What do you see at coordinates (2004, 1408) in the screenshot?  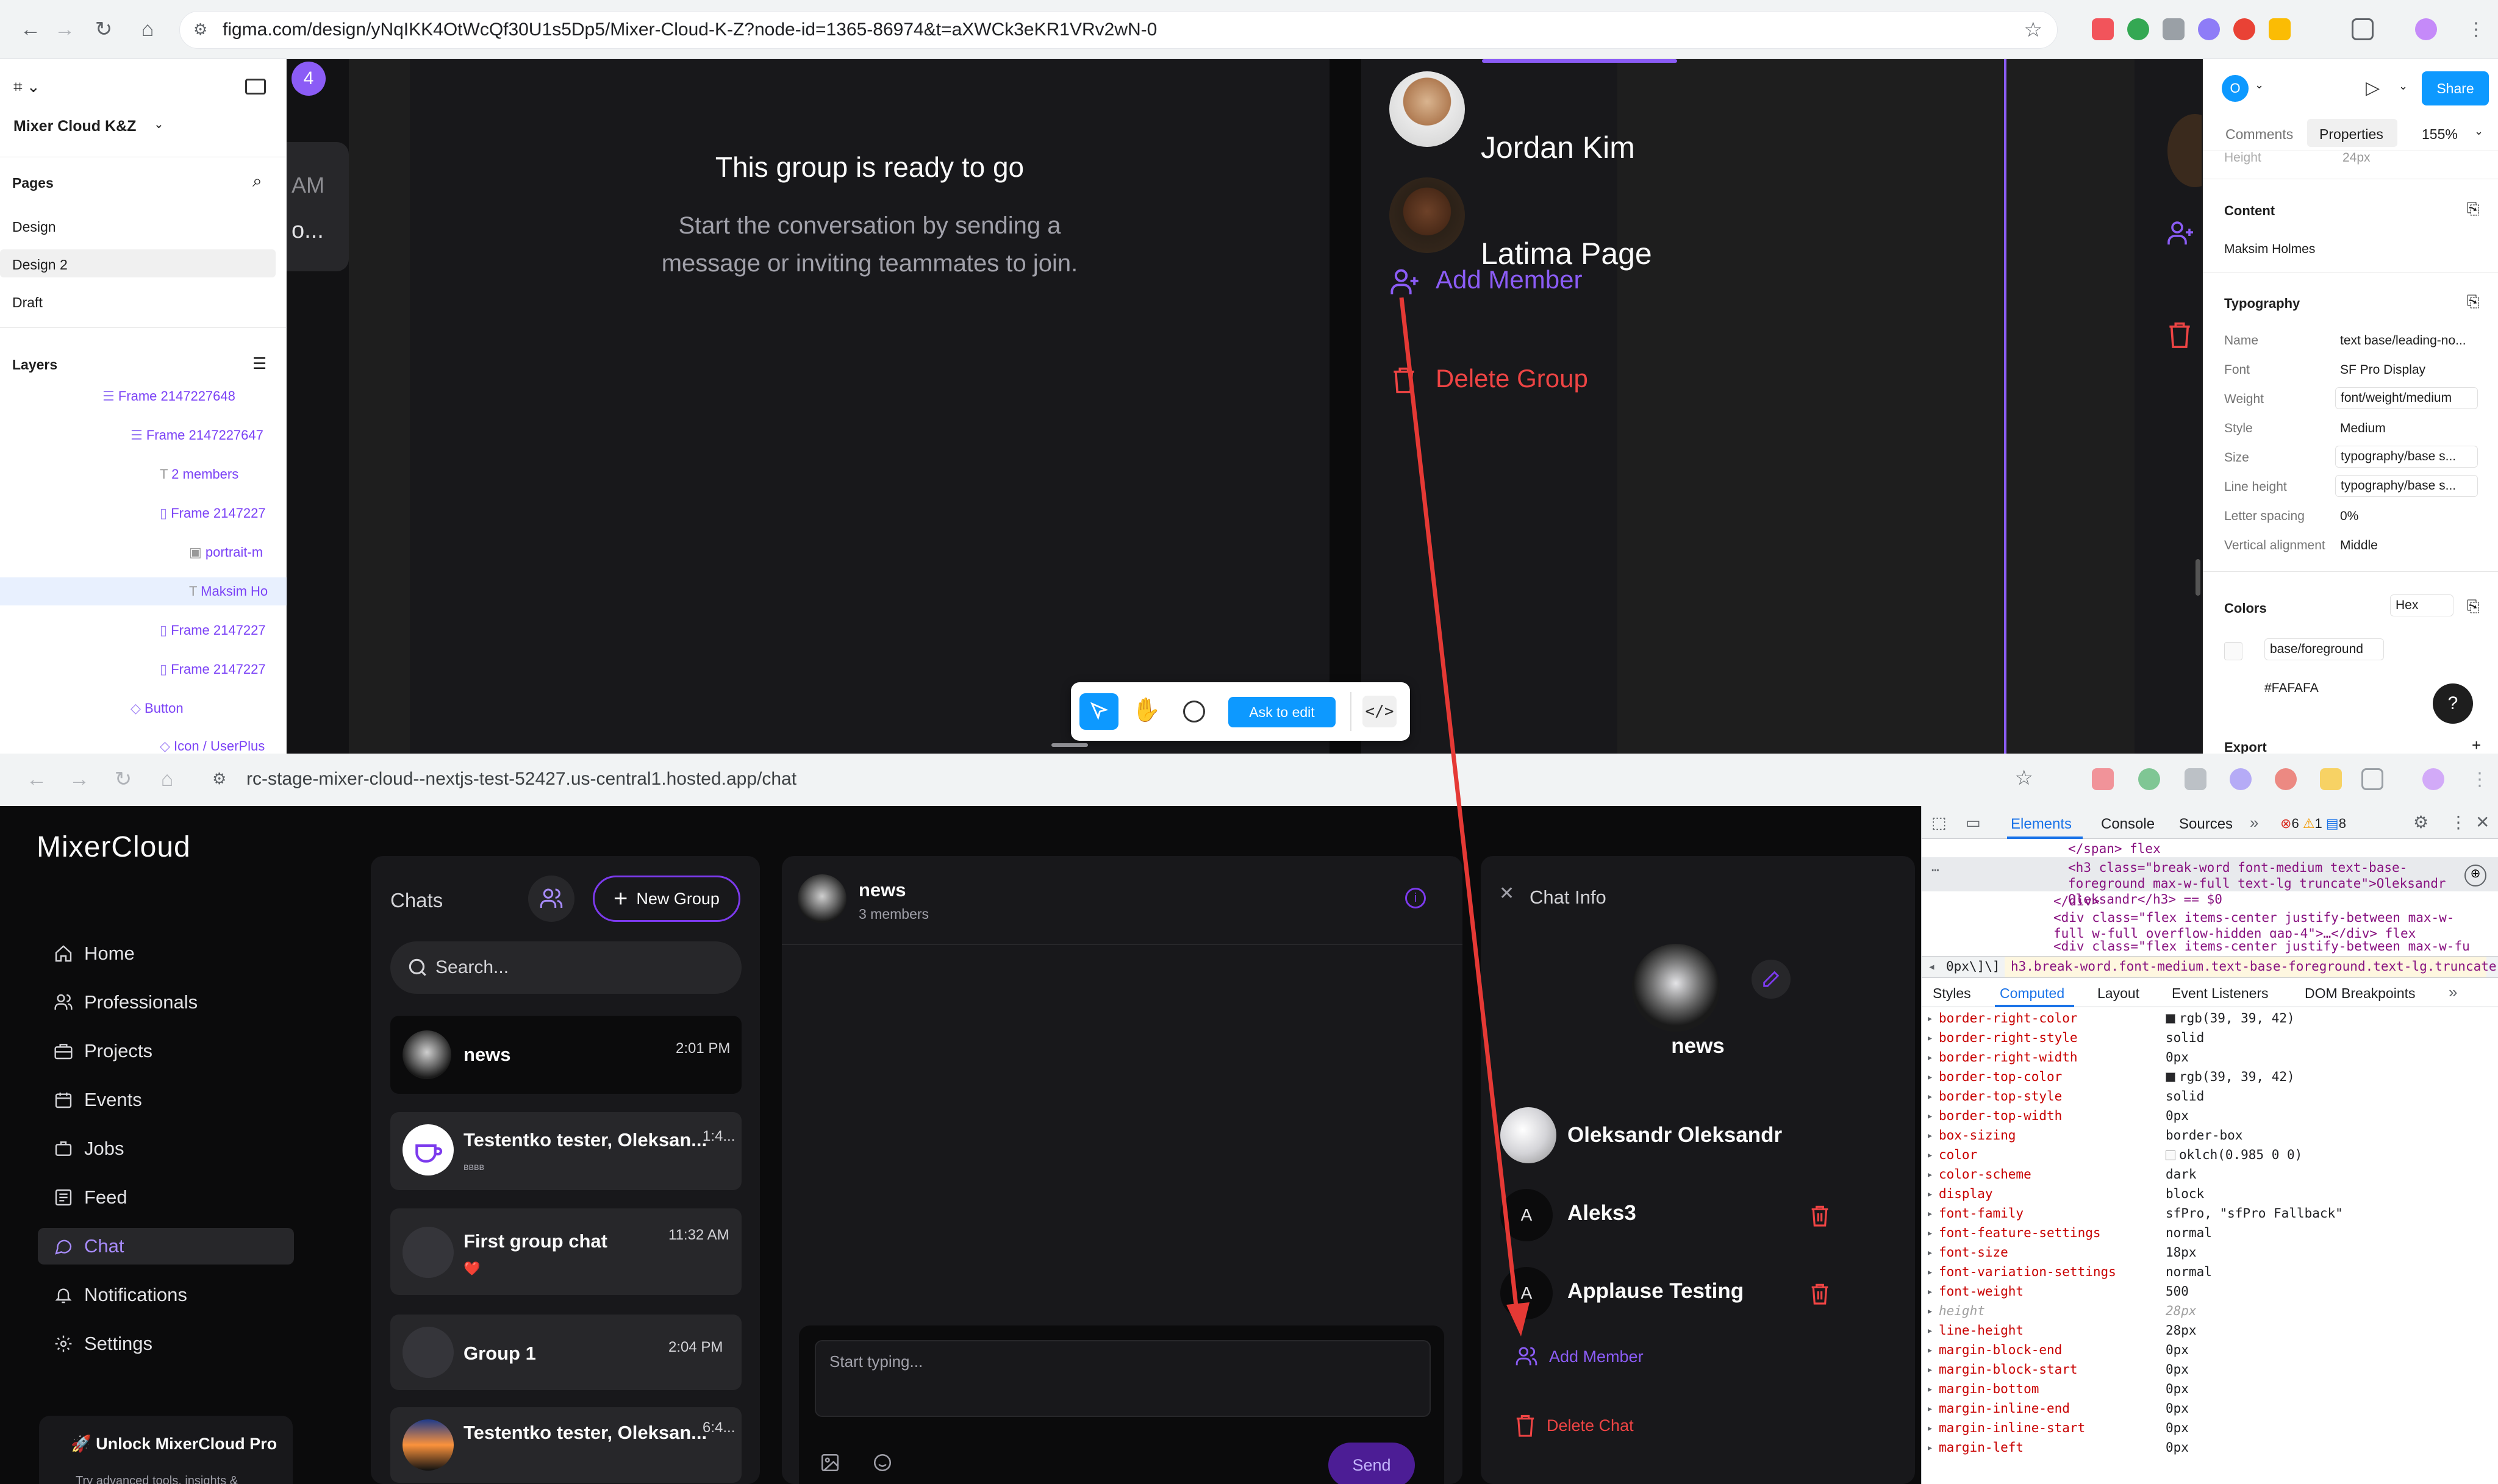 I see `computed-property: margin-inline-end` at bounding box center [2004, 1408].